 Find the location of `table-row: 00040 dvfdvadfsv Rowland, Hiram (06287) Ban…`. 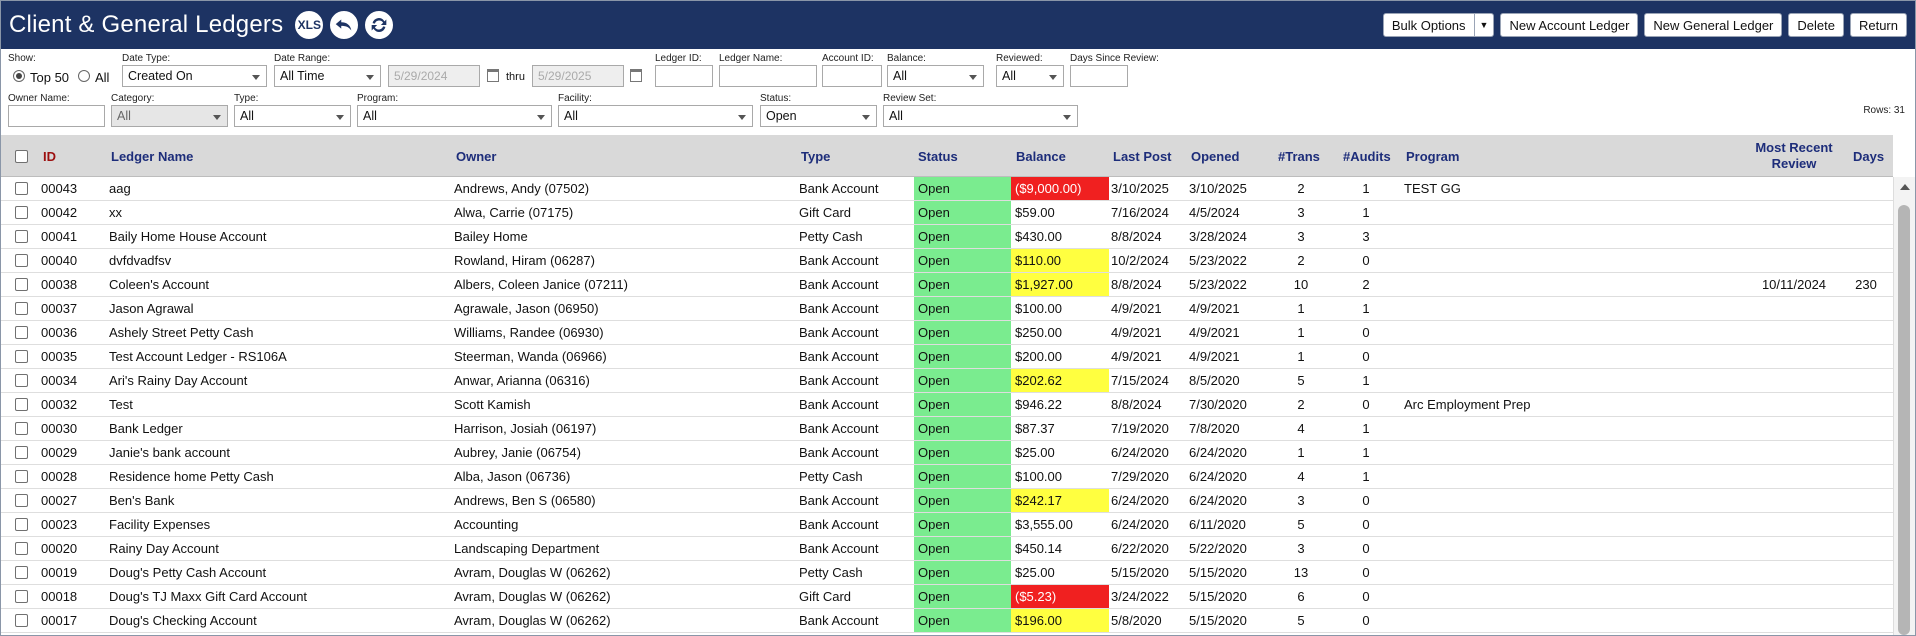

table-row: 00040 dvfdvadfsv Rowland, Hiram (06287) Ban… is located at coordinates (947, 261).